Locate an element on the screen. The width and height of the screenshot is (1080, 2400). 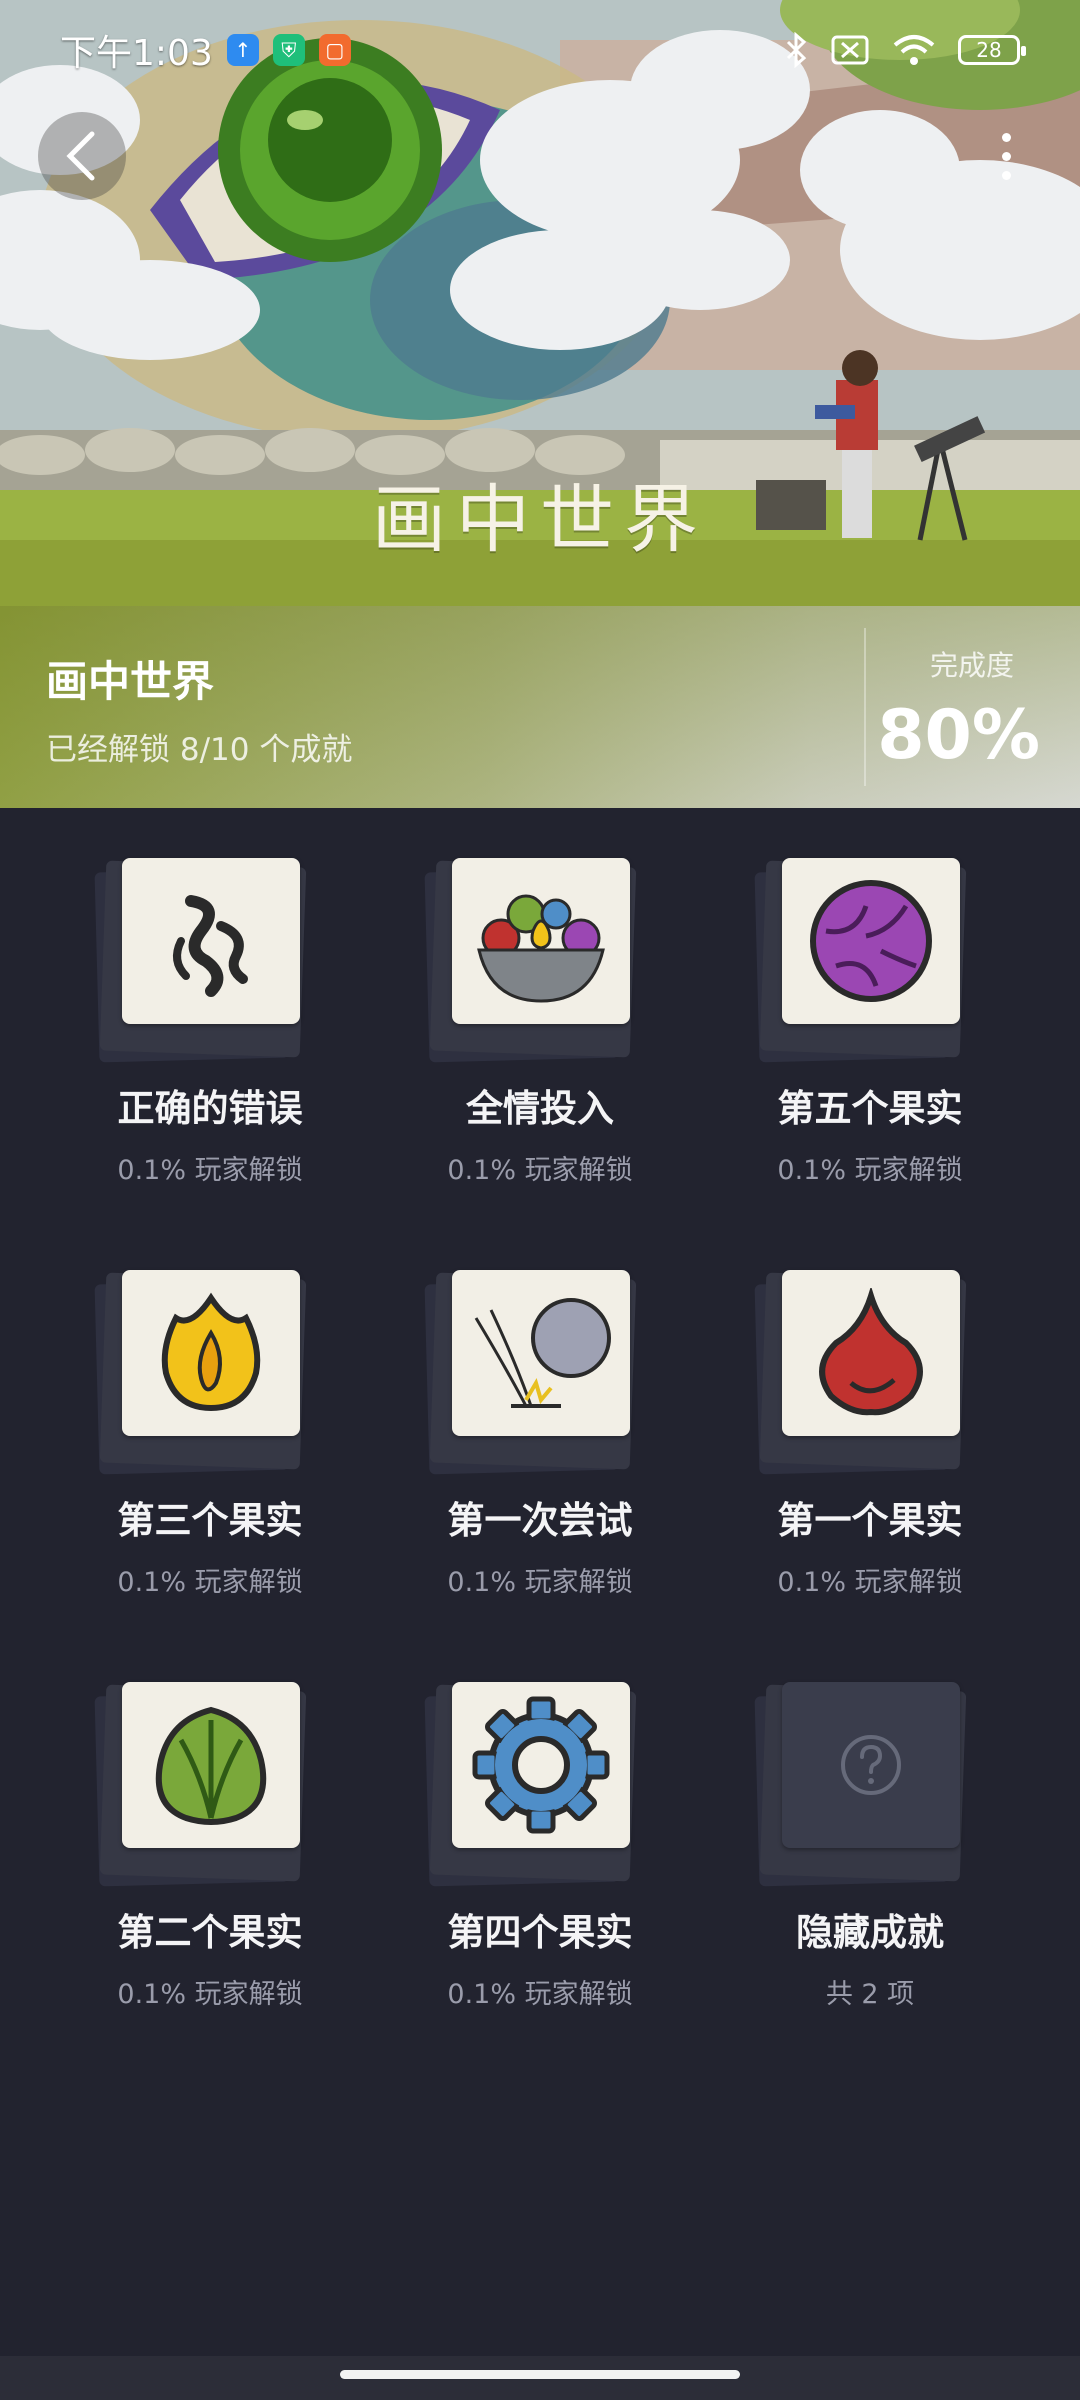
green-leaf-fruit-icon is located at coordinates (211, 1765).